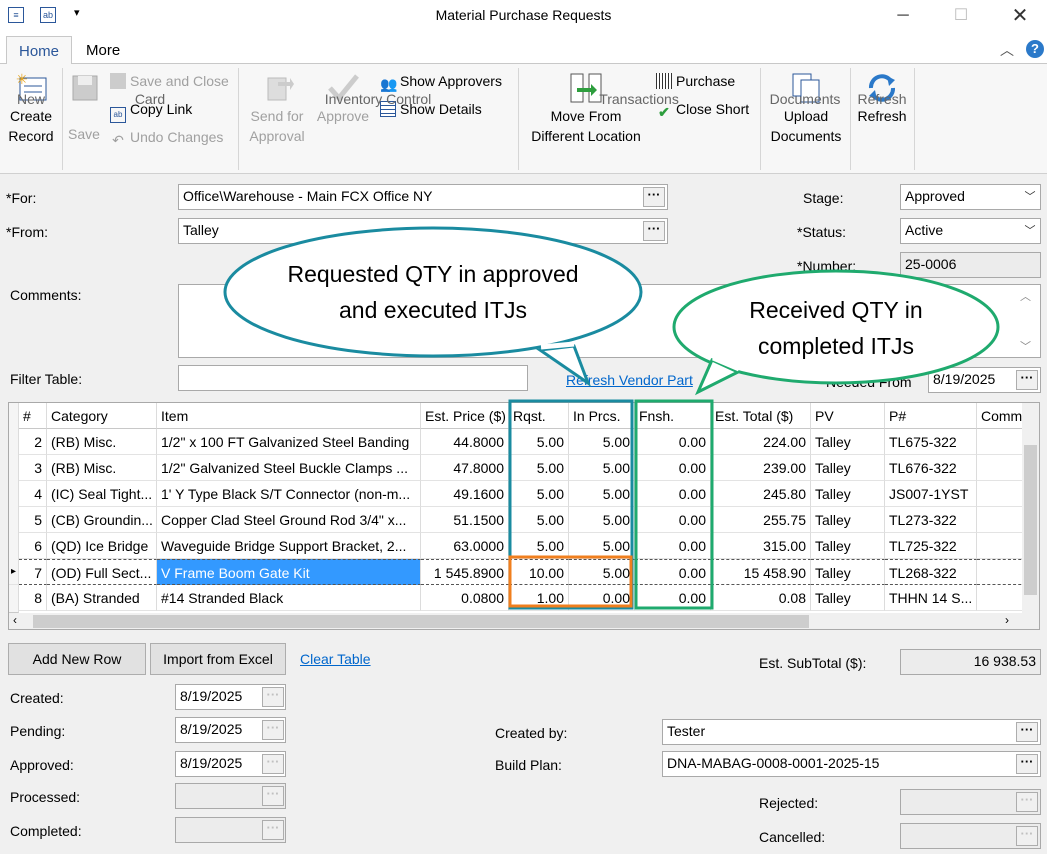 The height and width of the screenshot is (854, 1047). Describe the element at coordinates (423, 197) in the screenshot. I see `for-field: Office\Warehouse - Main FCX Office NY` at that location.